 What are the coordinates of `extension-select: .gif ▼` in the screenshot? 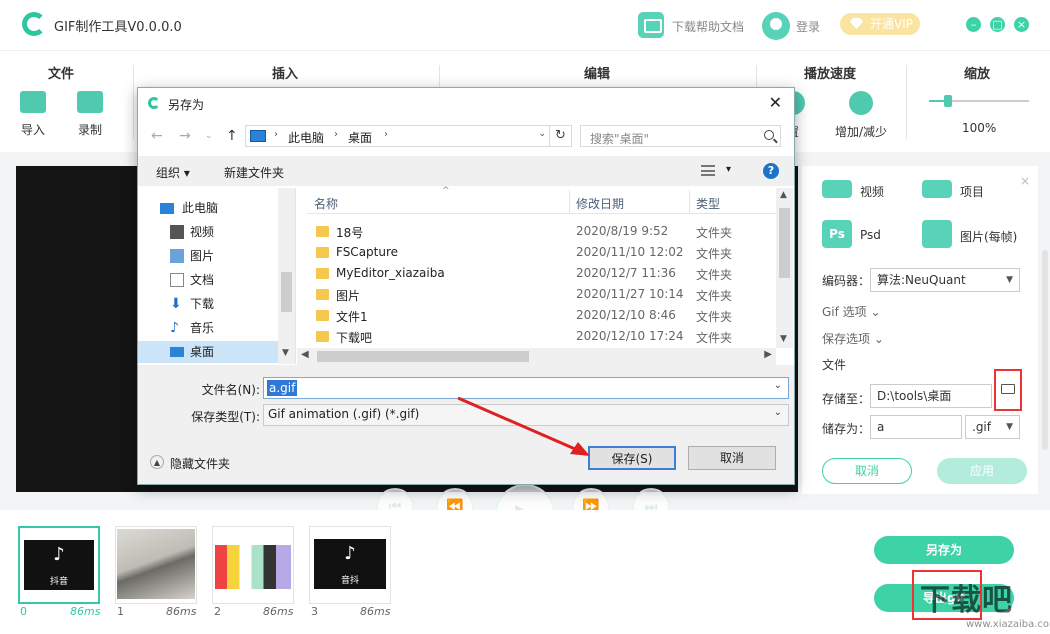 It's located at (992, 427).